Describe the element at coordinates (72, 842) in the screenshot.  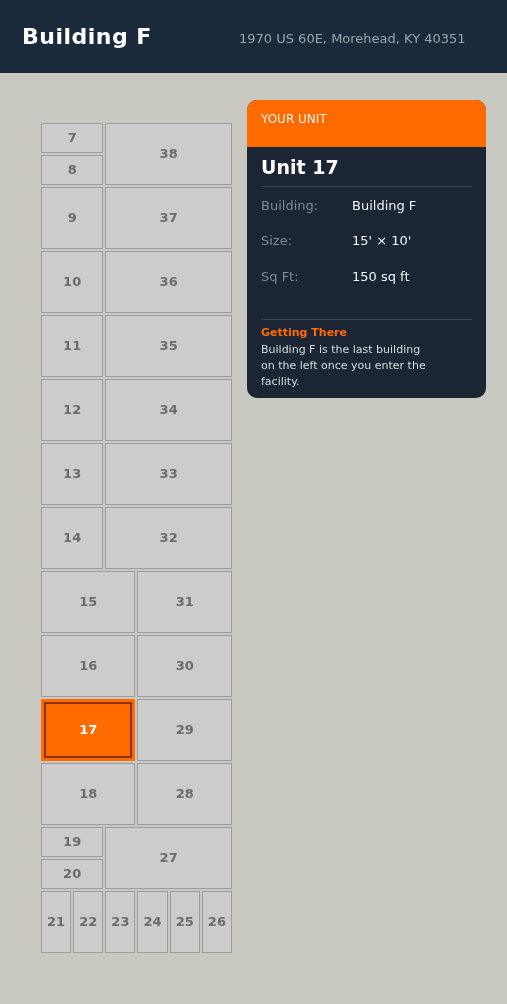
I see `storage-unit: 19` at that location.